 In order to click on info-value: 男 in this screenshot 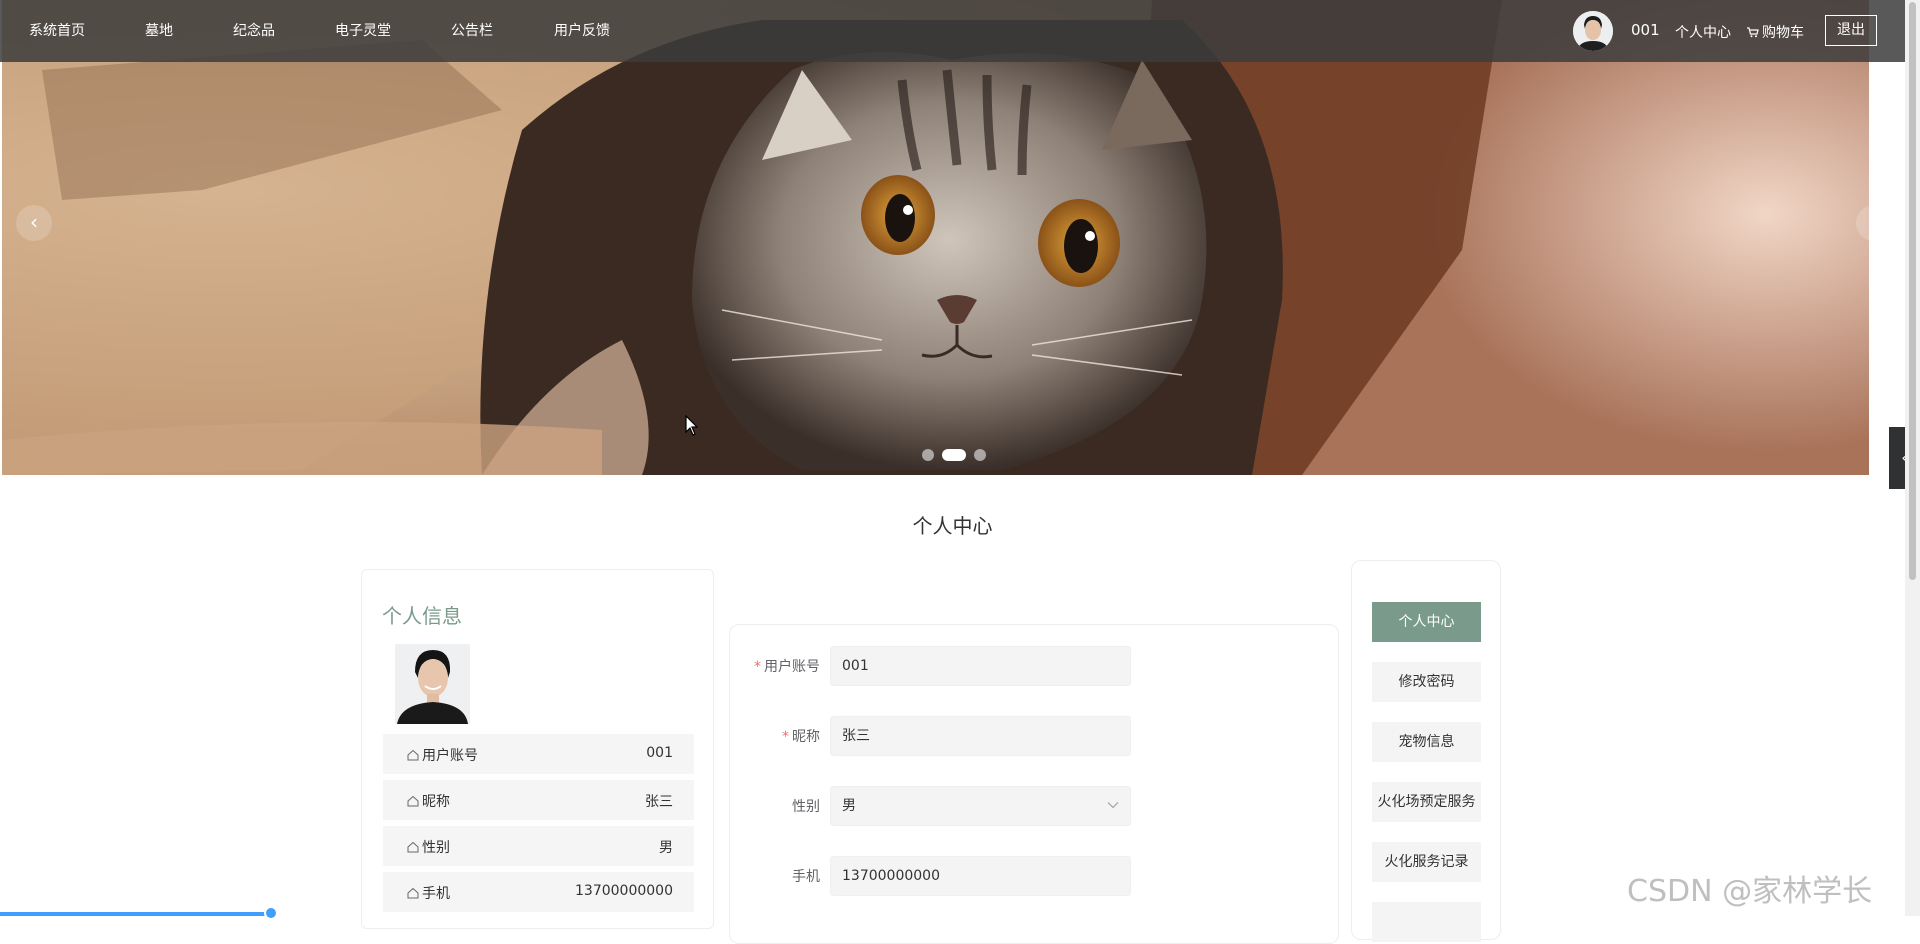, I will do `click(666, 848)`.